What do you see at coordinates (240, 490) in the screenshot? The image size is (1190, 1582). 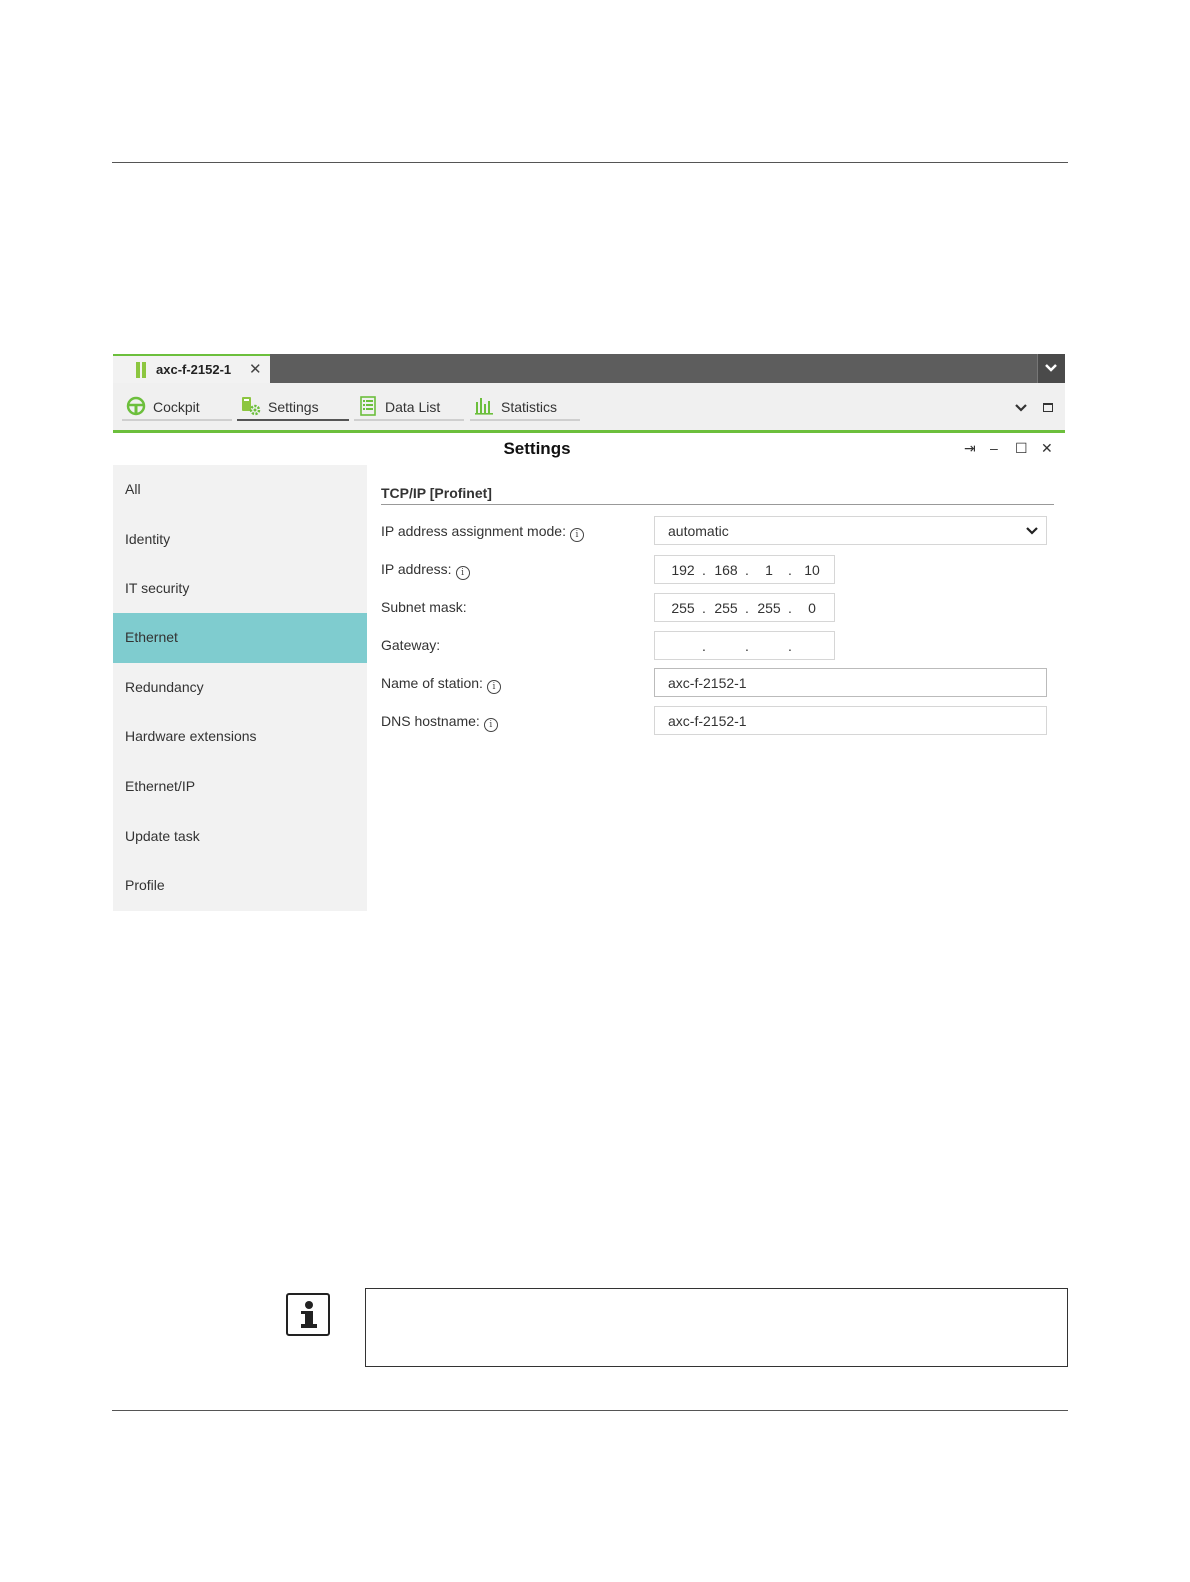 I see `sidebar-item-all: All` at bounding box center [240, 490].